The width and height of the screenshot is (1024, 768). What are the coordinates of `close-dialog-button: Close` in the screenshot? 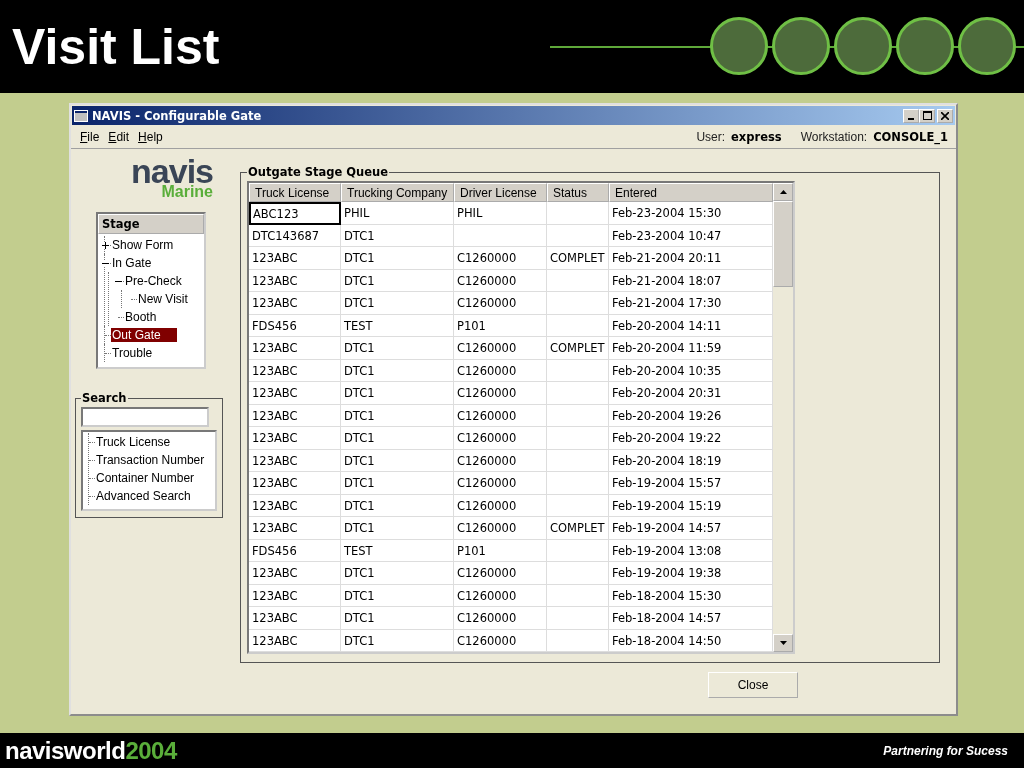 It's located at (753, 685).